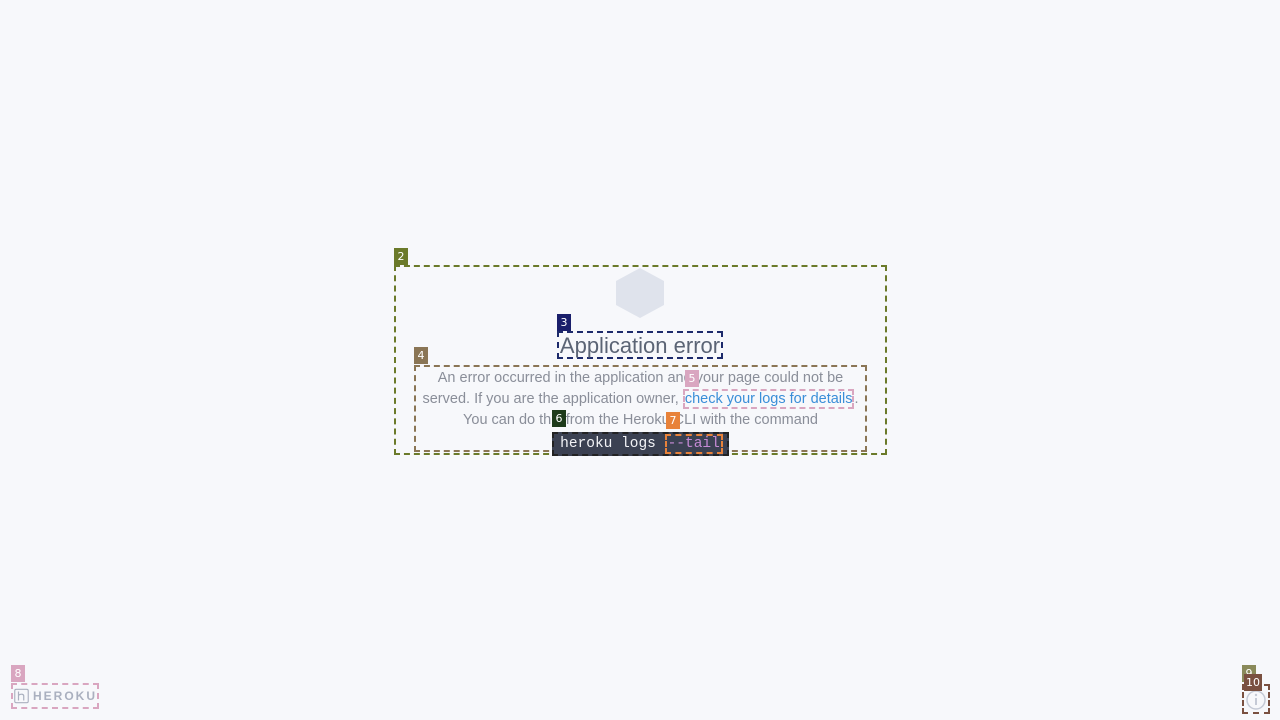  What do you see at coordinates (64, 696) in the screenshot?
I see `heroku-logo-text: HEROKU` at bounding box center [64, 696].